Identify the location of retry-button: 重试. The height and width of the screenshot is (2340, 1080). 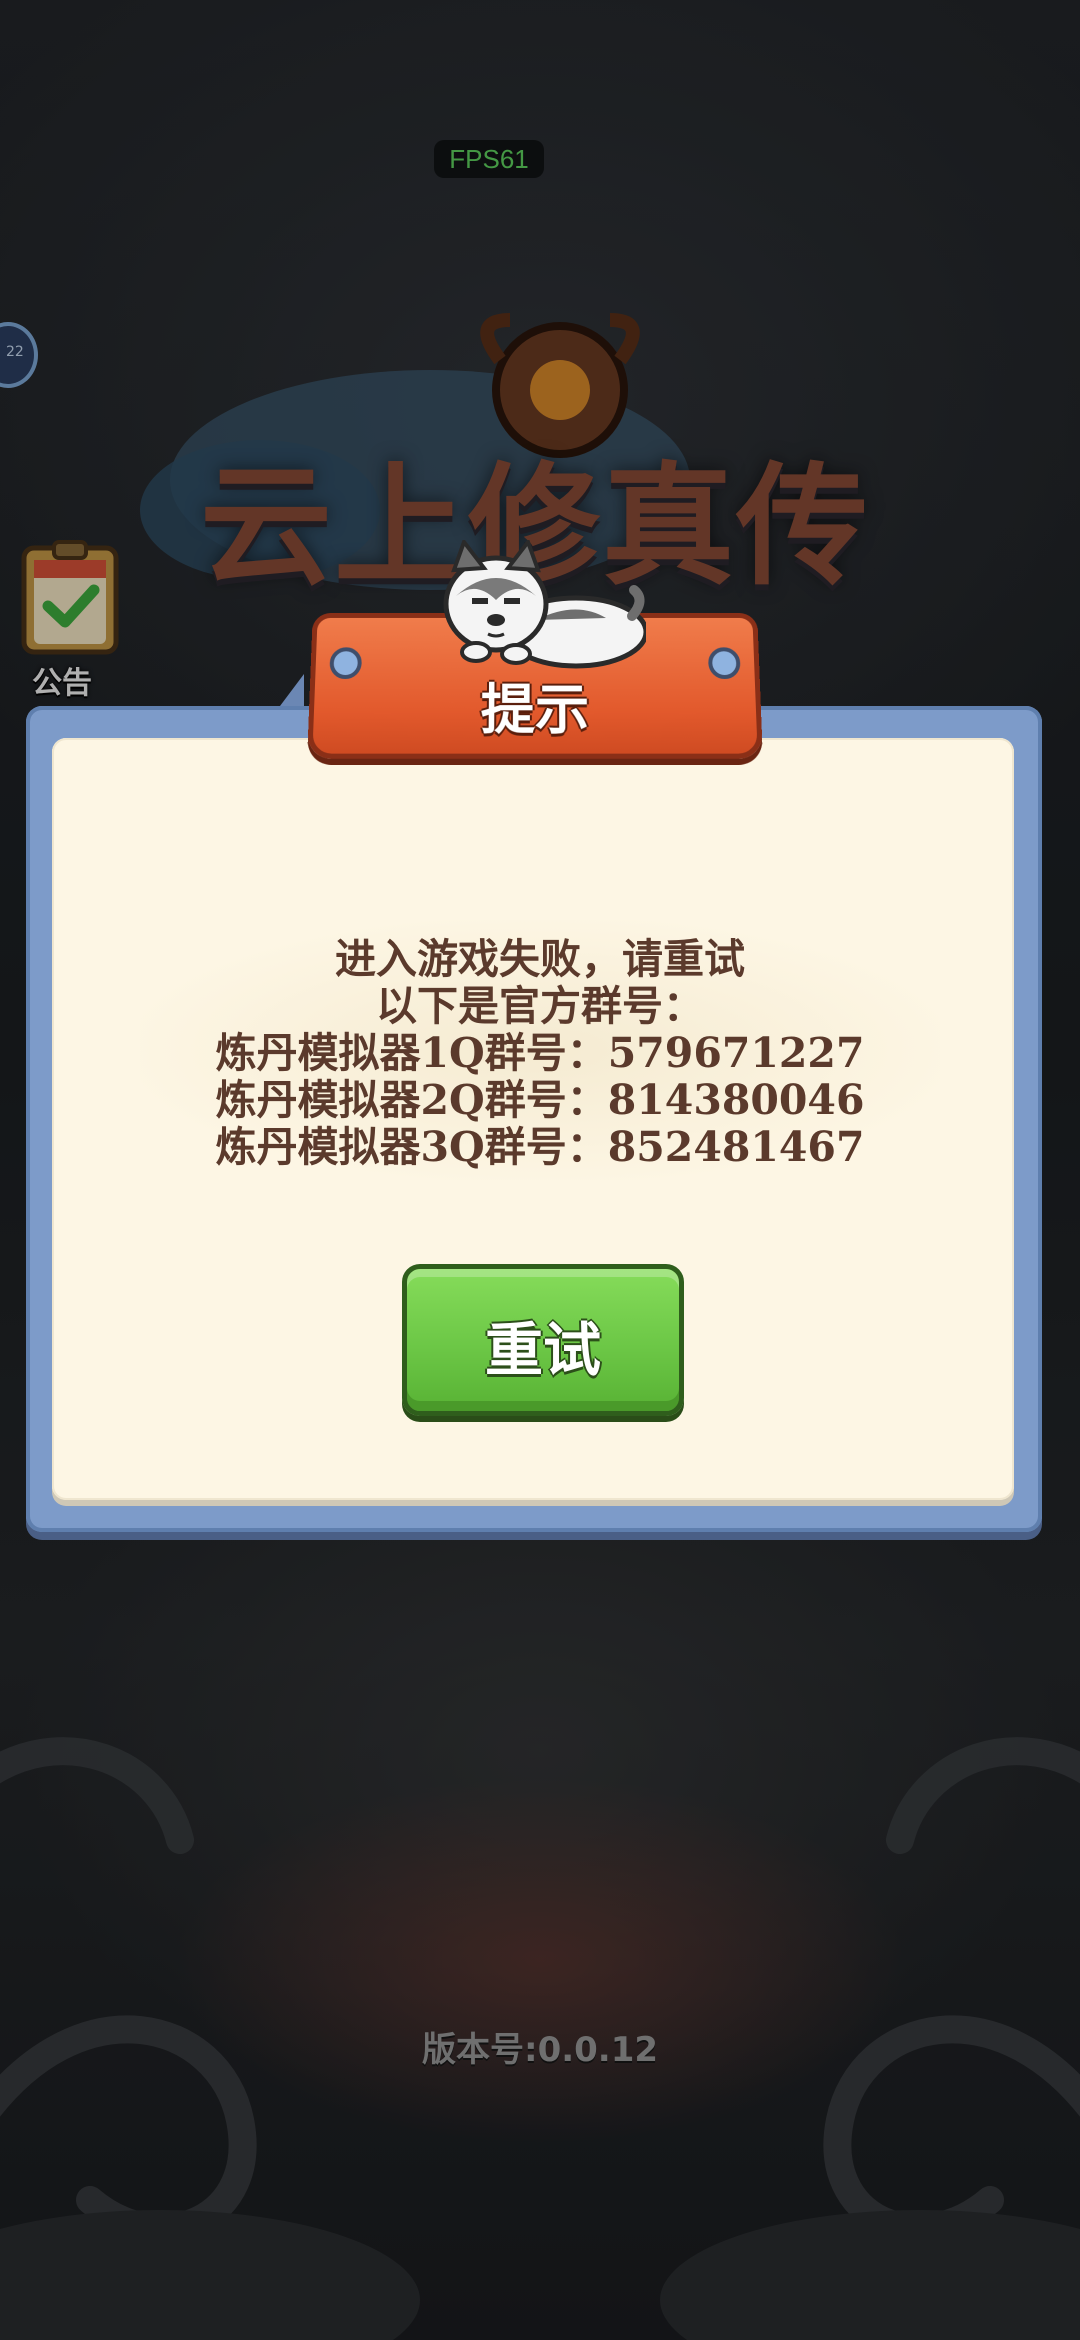
(543, 1340).